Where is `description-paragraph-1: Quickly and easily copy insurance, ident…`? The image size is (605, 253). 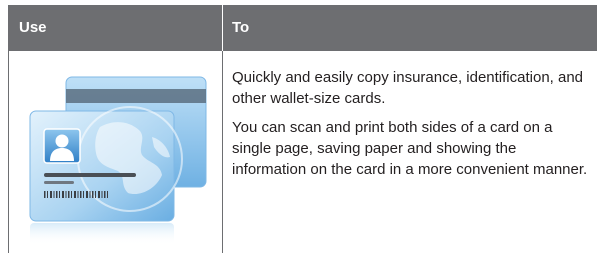
description-paragraph-1: Quickly and easily copy insurance, ident… is located at coordinates (408, 88).